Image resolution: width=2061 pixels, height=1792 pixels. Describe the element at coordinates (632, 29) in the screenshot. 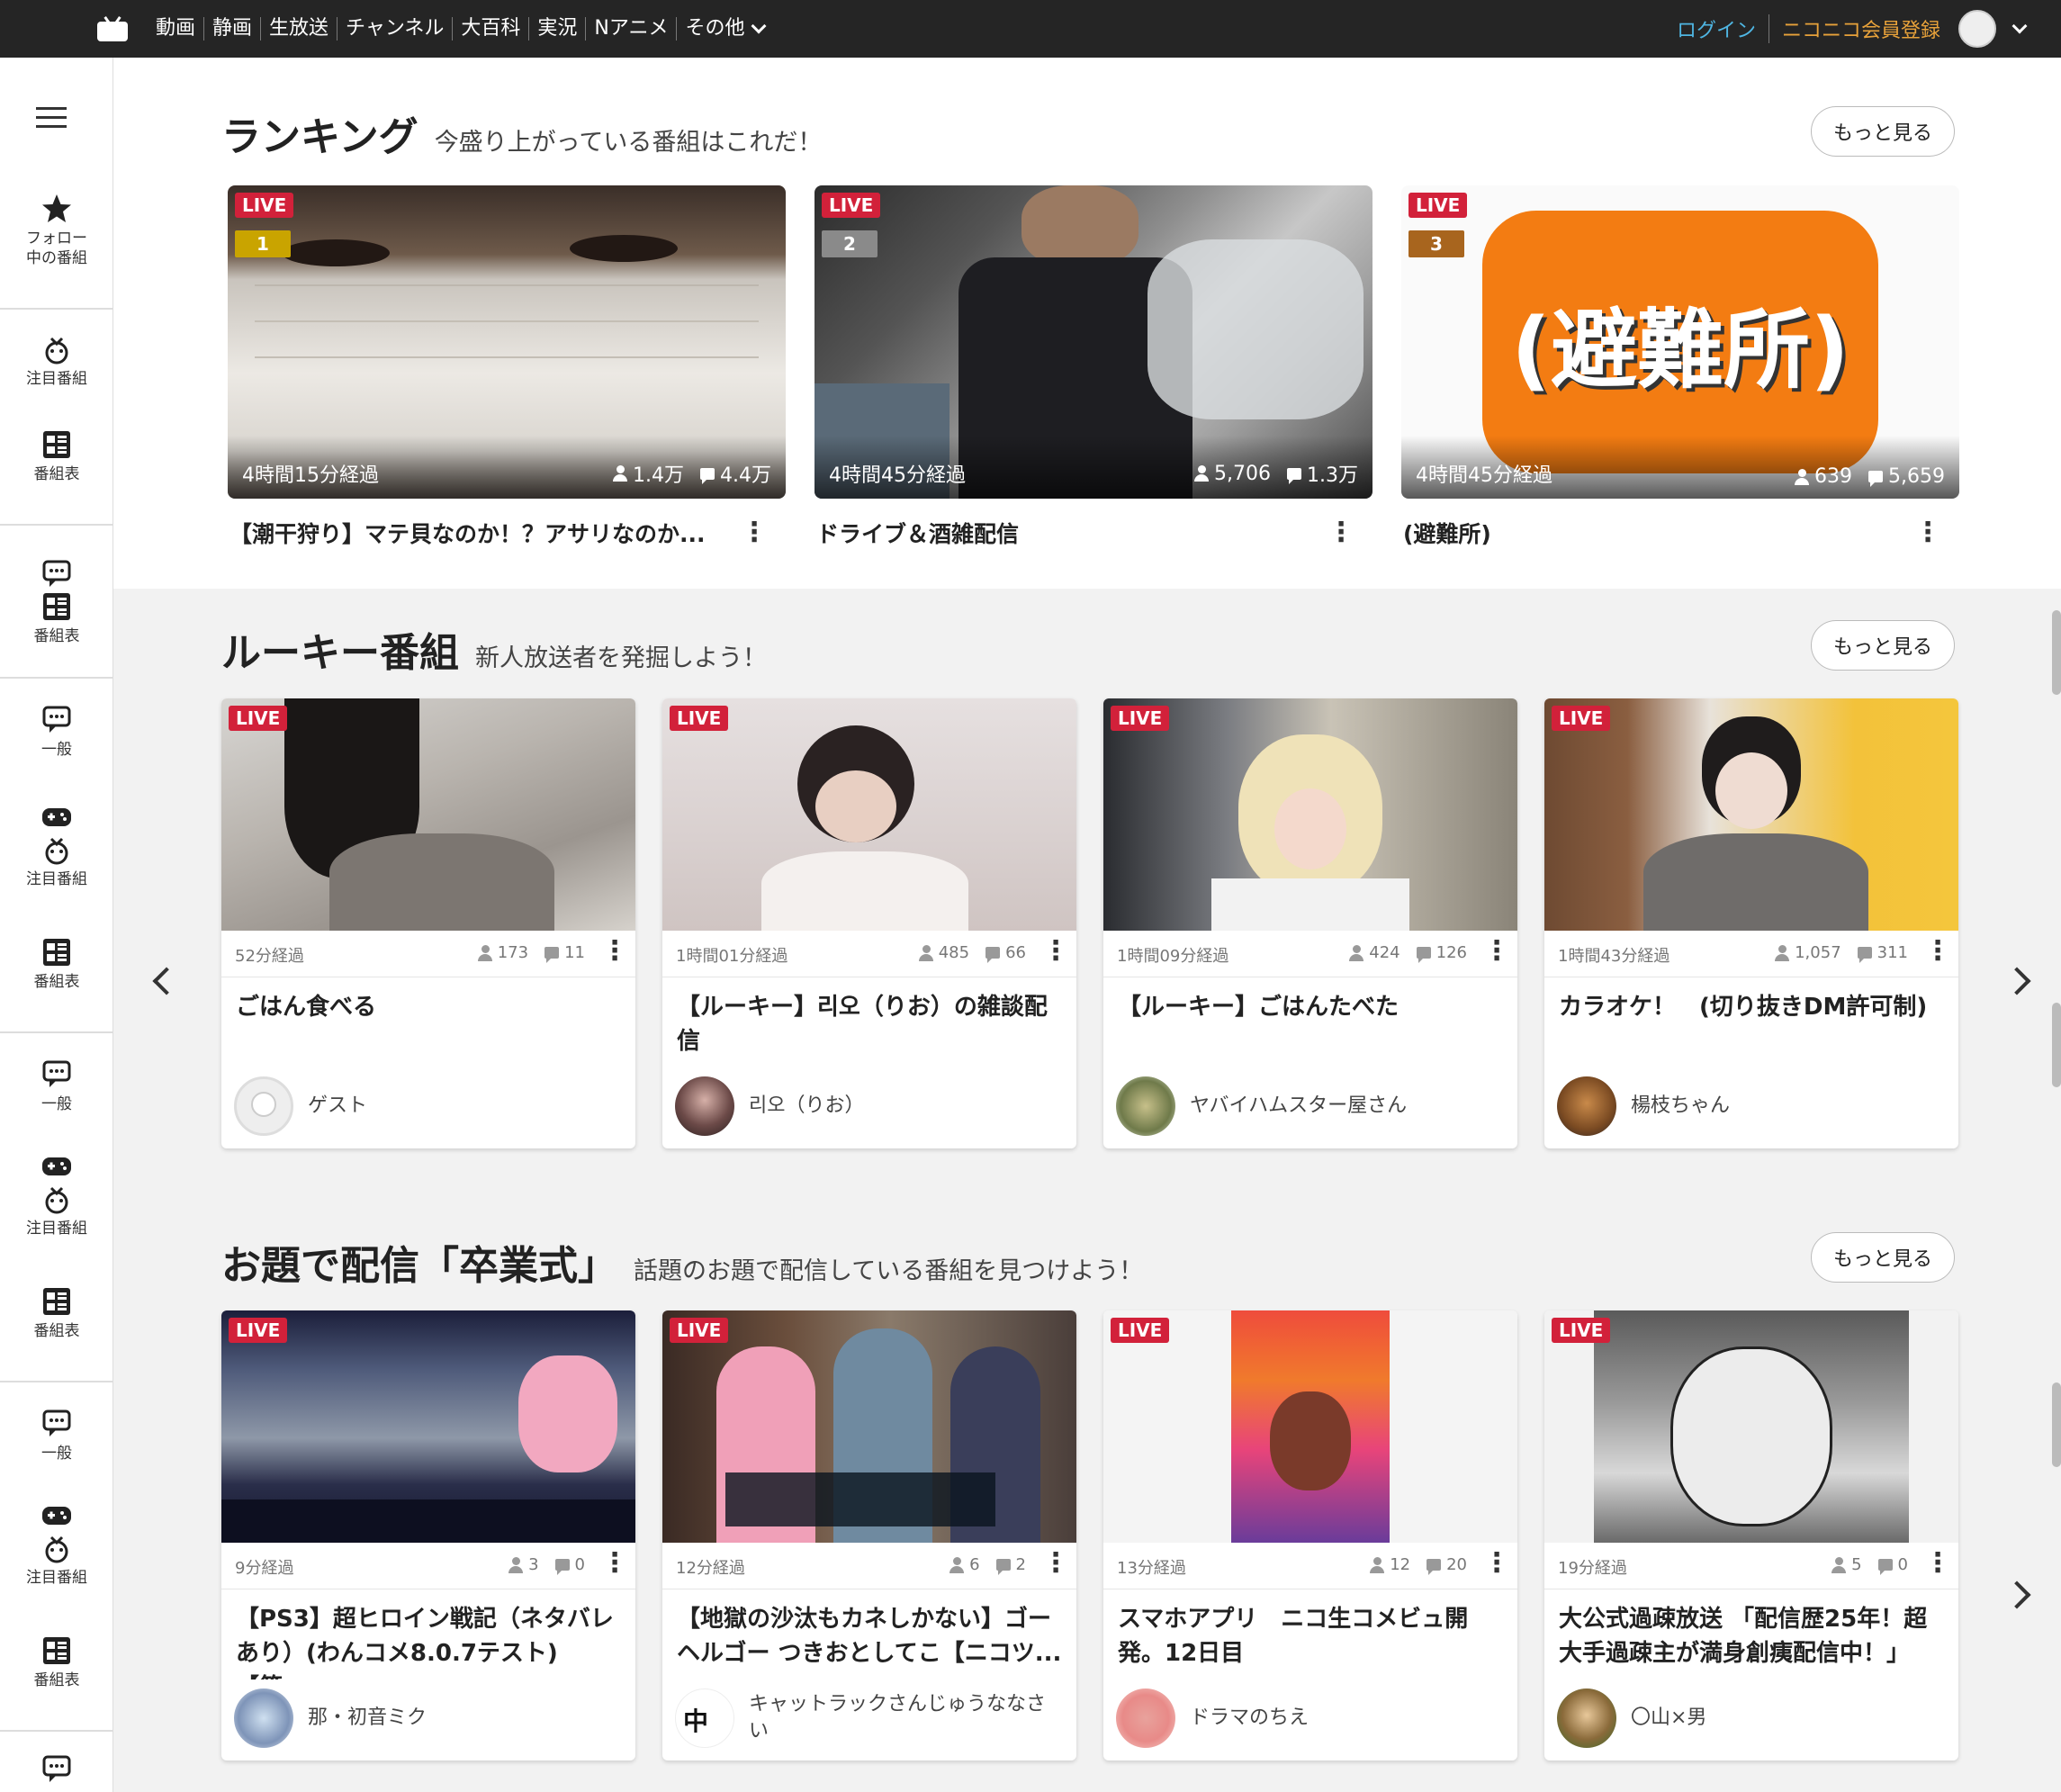

I see `nav-nanime: Nアニメ` at that location.